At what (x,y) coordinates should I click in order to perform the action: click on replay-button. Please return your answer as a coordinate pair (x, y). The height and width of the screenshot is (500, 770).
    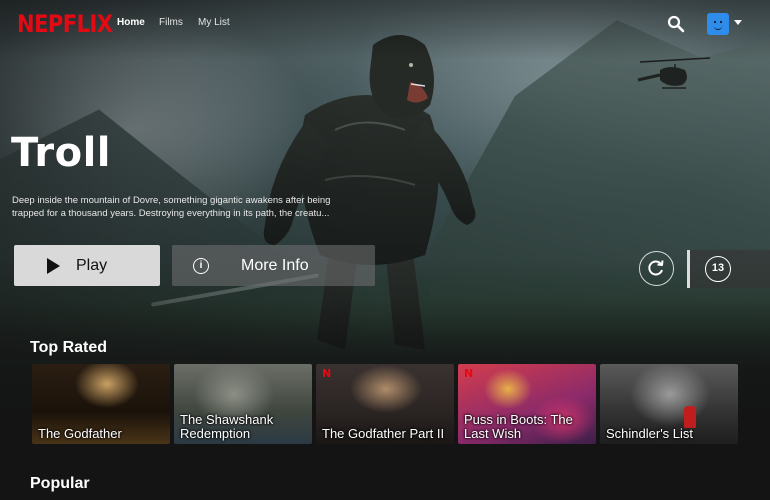
    Looking at the image, I should click on (656, 268).